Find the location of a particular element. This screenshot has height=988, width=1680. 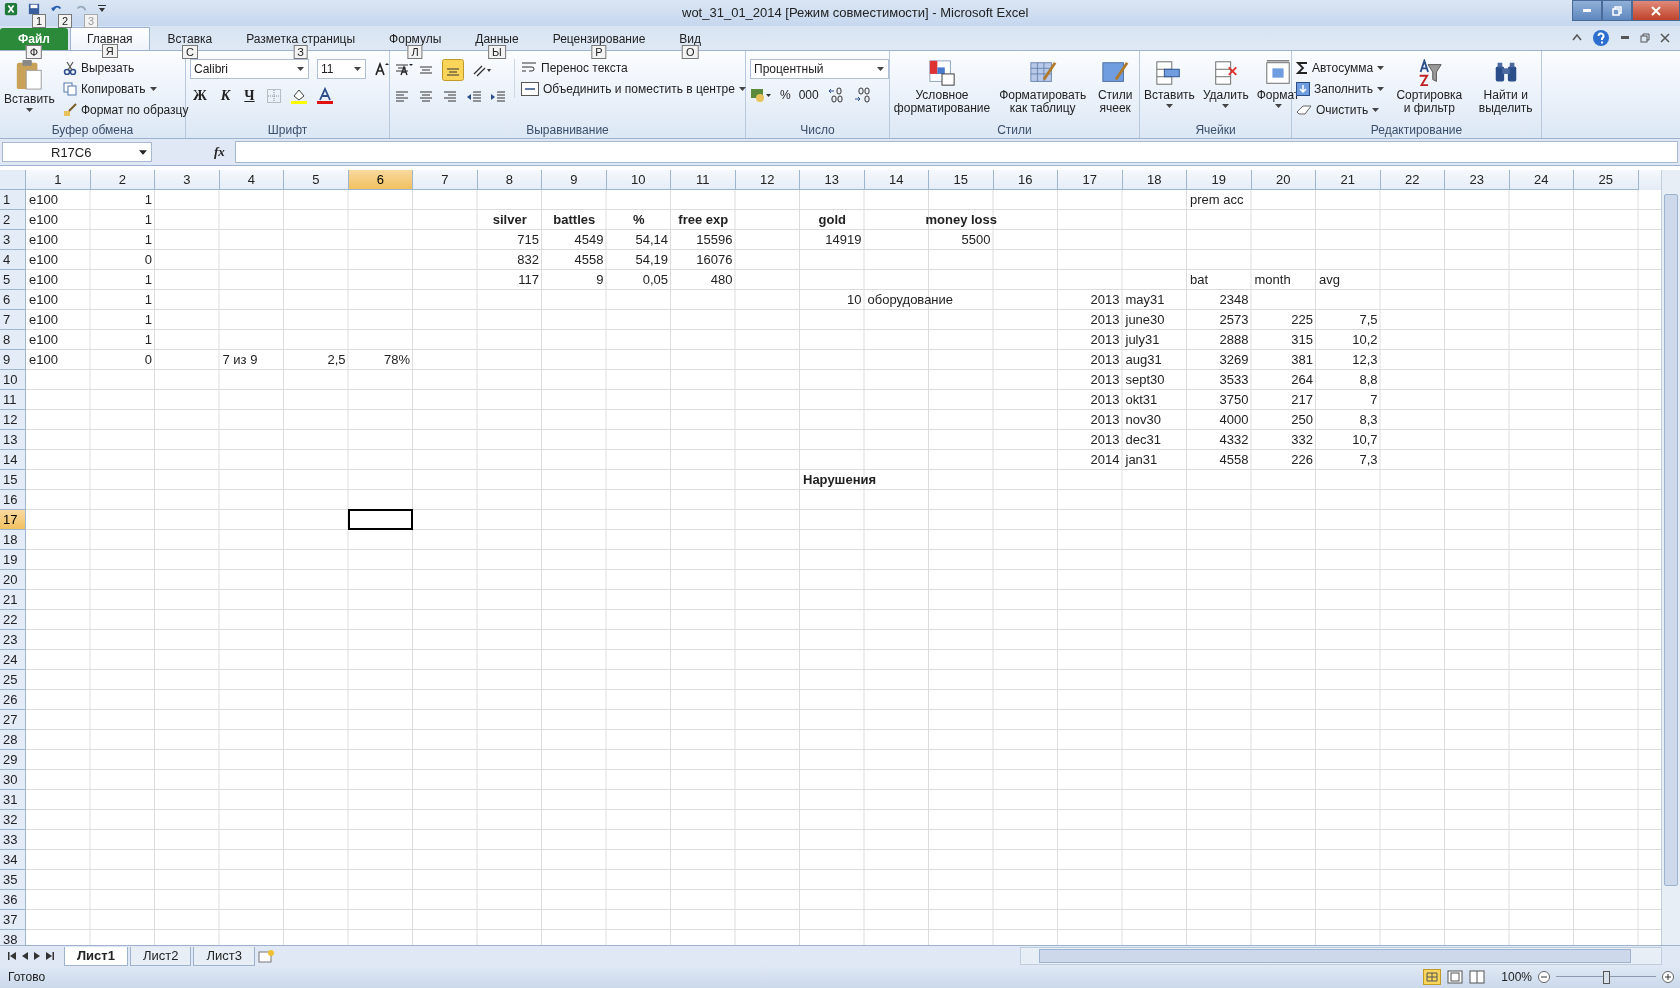

column-header: 8 is located at coordinates (509, 180).